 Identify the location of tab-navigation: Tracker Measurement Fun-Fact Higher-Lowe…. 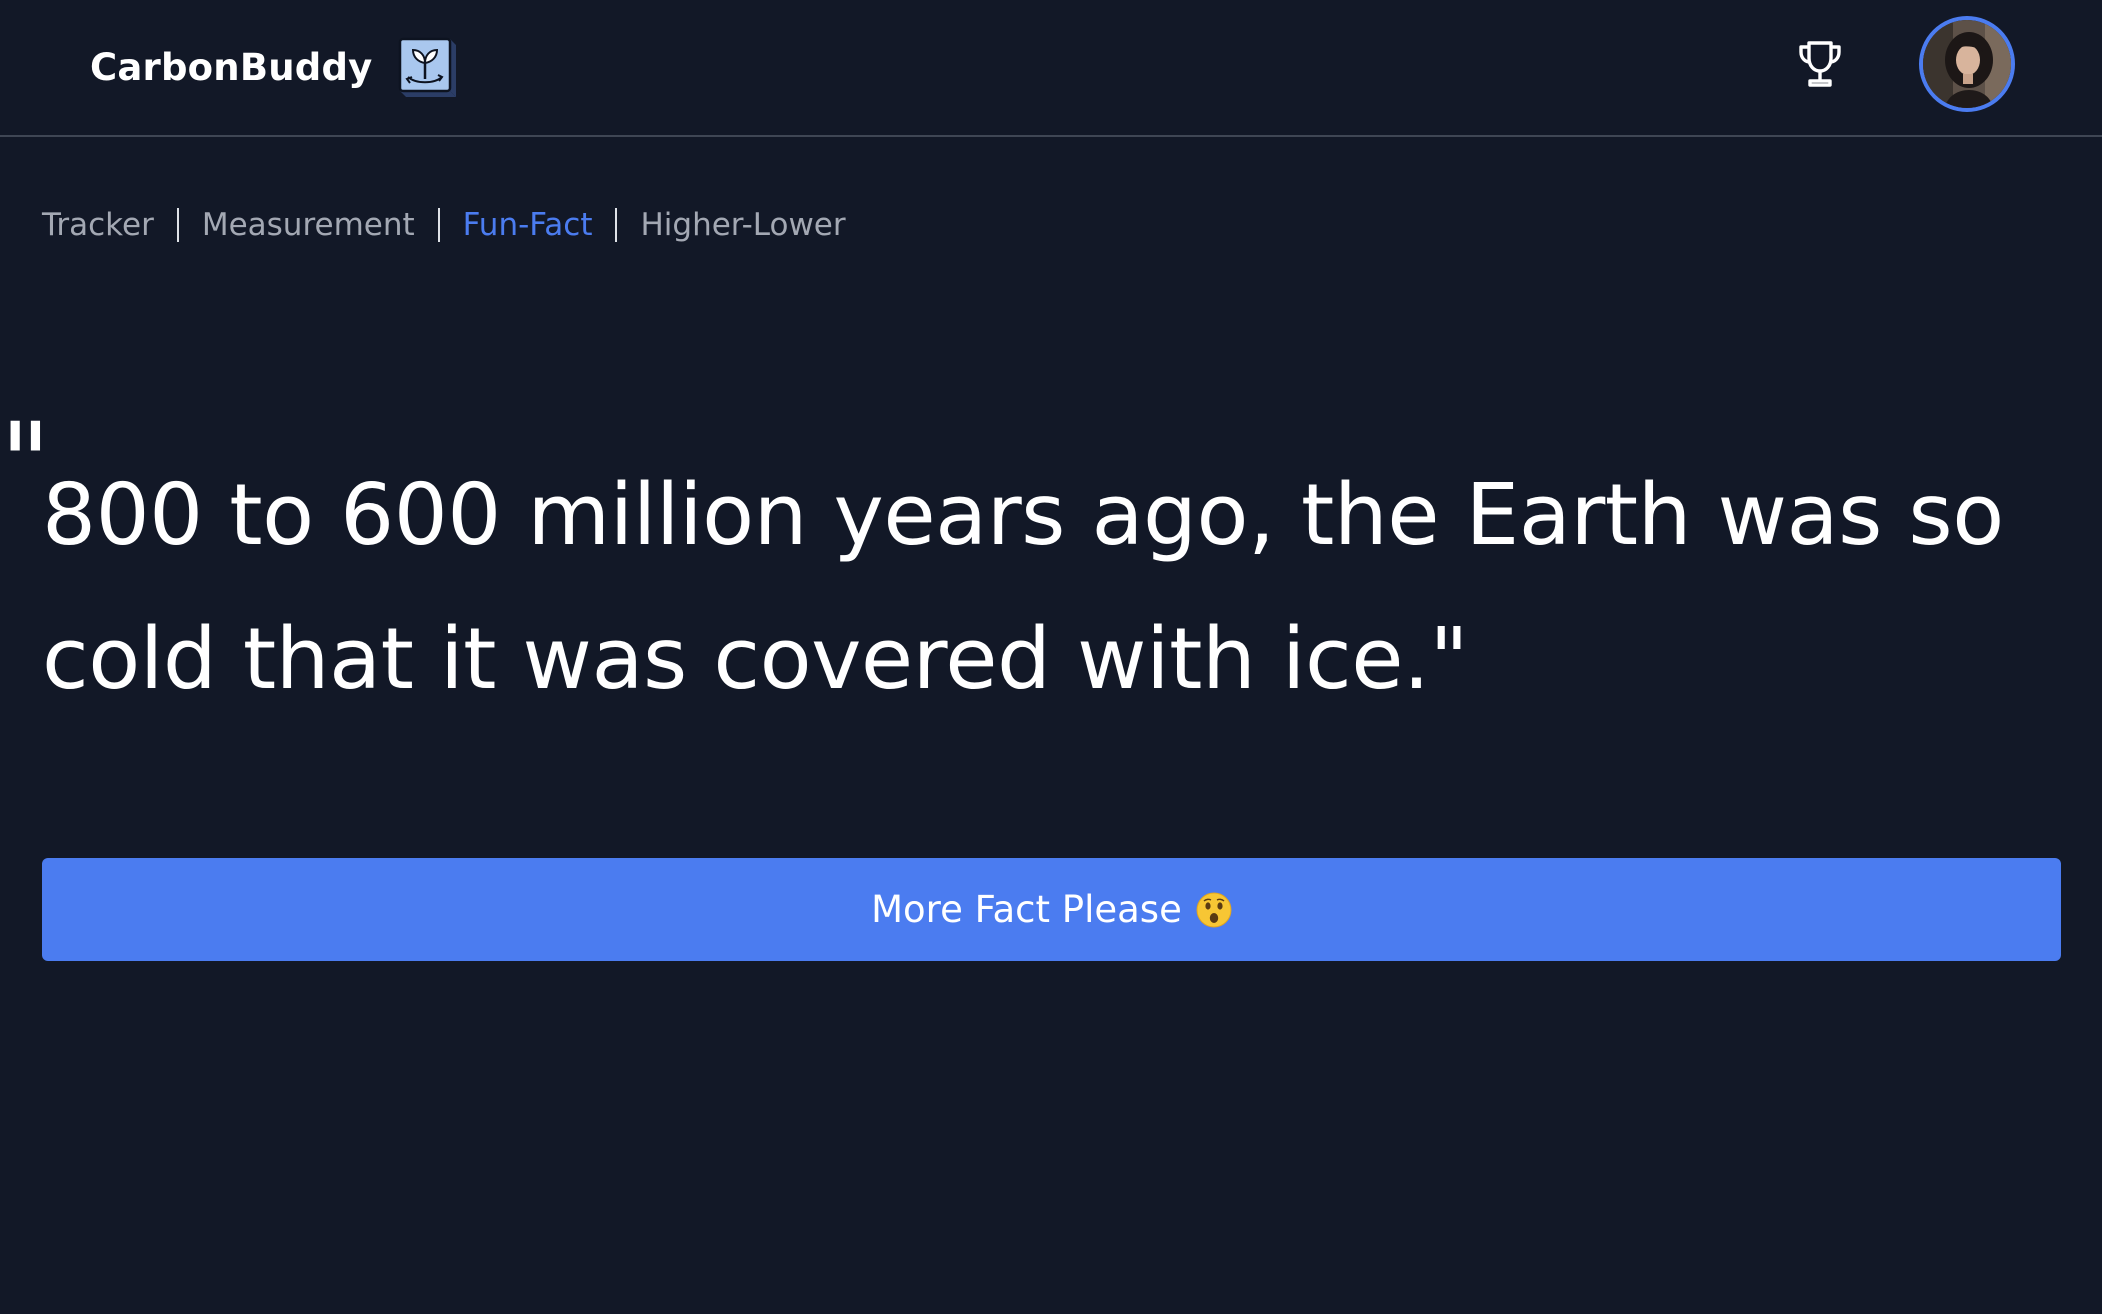
(444, 225).